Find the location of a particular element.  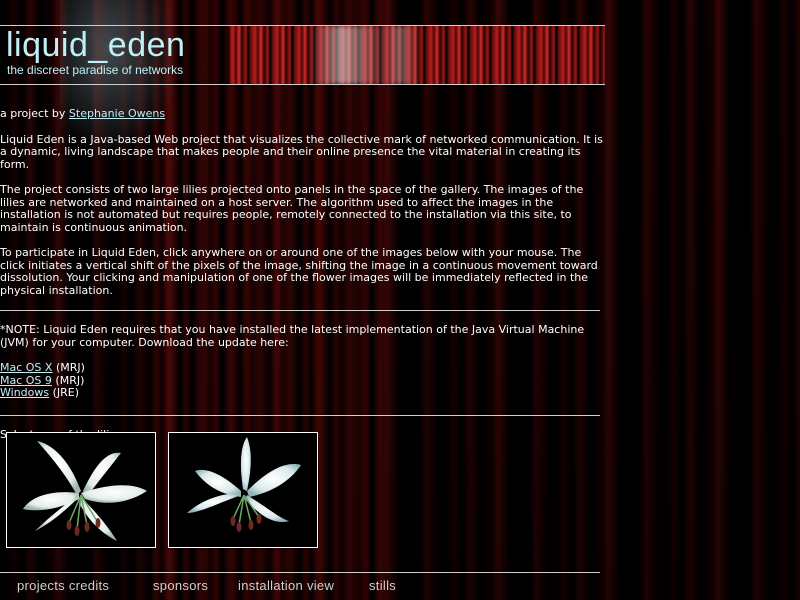

site-title: liquid_eden is located at coordinates (96, 45).